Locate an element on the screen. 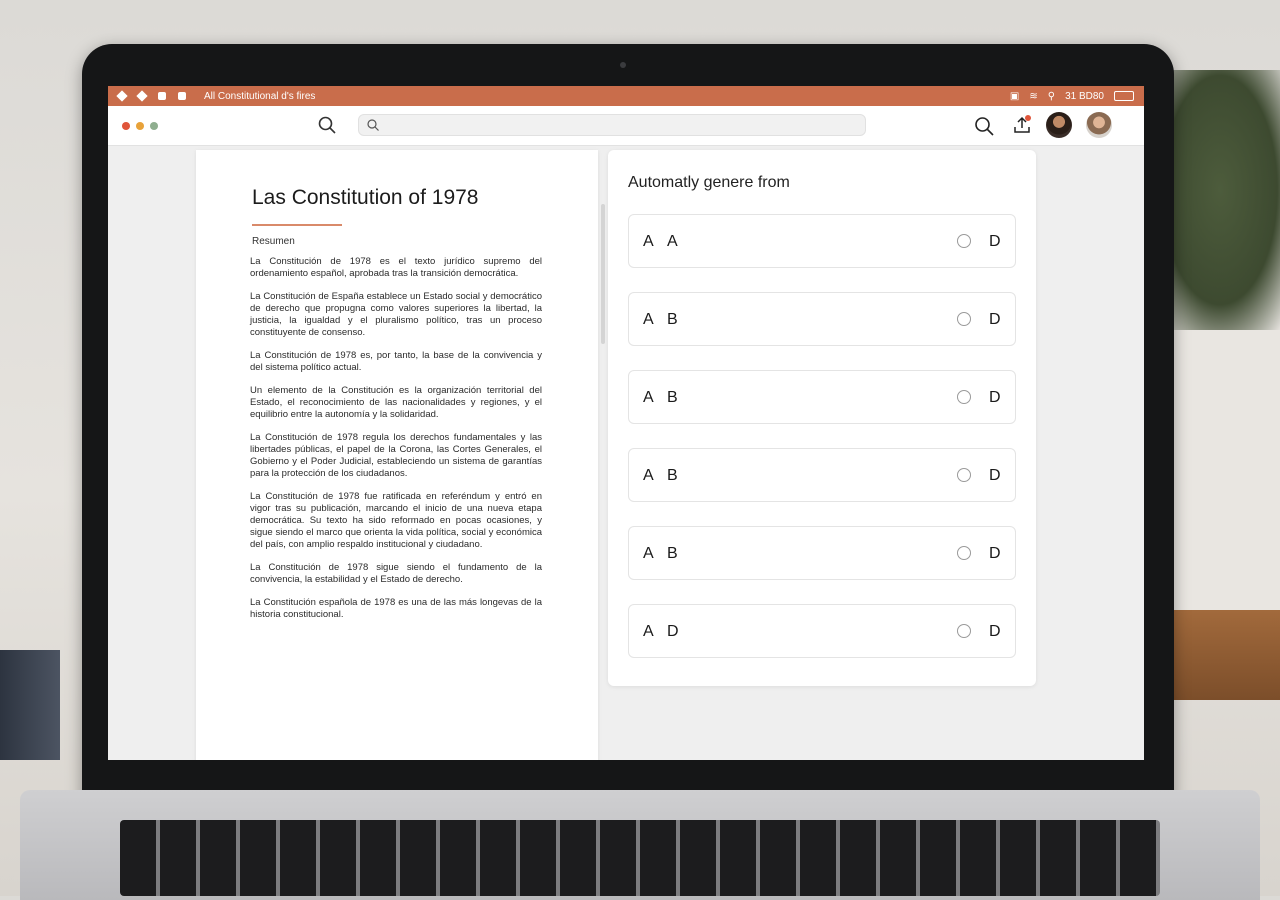  toolbar is located at coordinates (626, 126).